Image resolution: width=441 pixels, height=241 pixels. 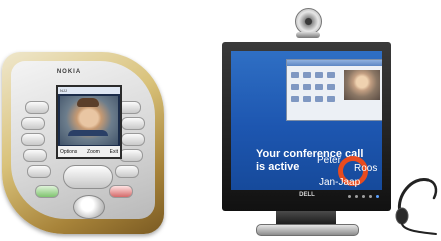 What do you see at coordinates (306, 218) in the screenshot?
I see `monitor-neck` at bounding box center [306, 218].